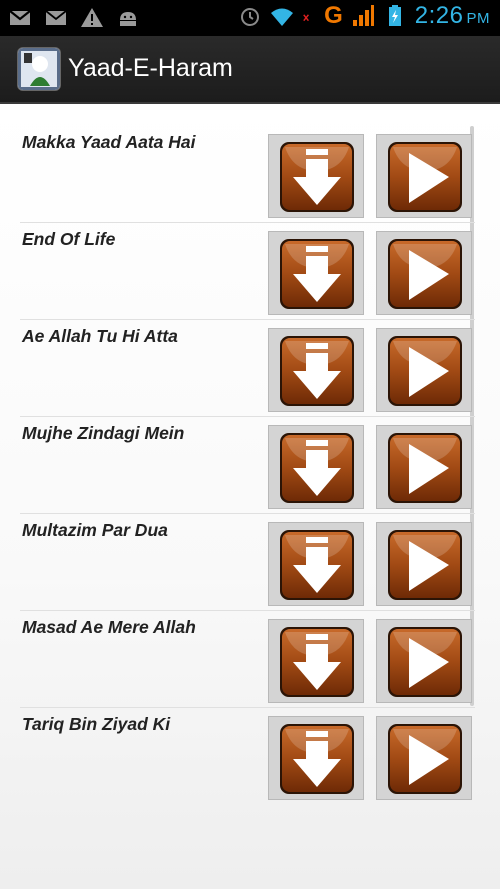 This screenshot has height=889, width=500. What do you see at coordinates (109, 627) in the screenshot?
I see `song-title: Masad Ae Mere Allah` at bounding box center [109, 627].